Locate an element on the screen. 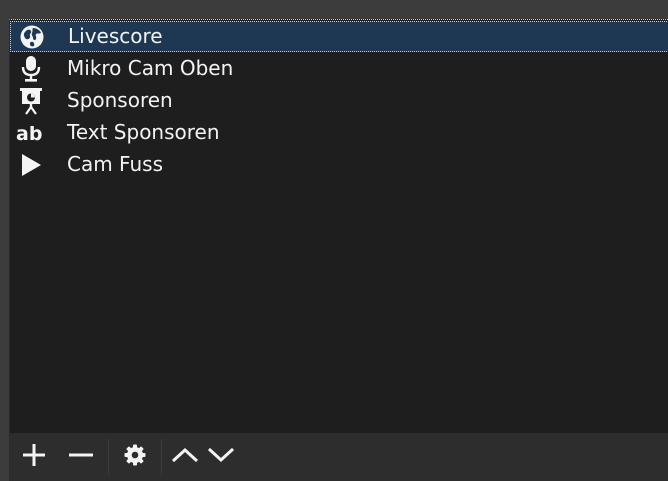 This screenshot has height=481, width=668. list-item-text-sponsoren: ab Text Sponsoren is located at coordinates (339, 132).